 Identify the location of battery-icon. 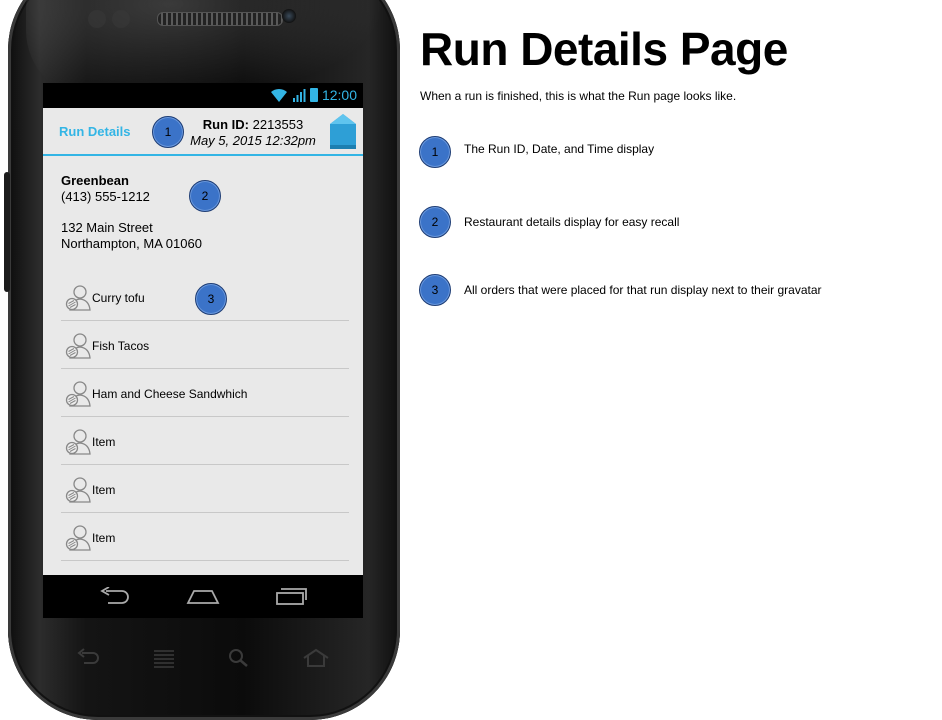
(313, 95).